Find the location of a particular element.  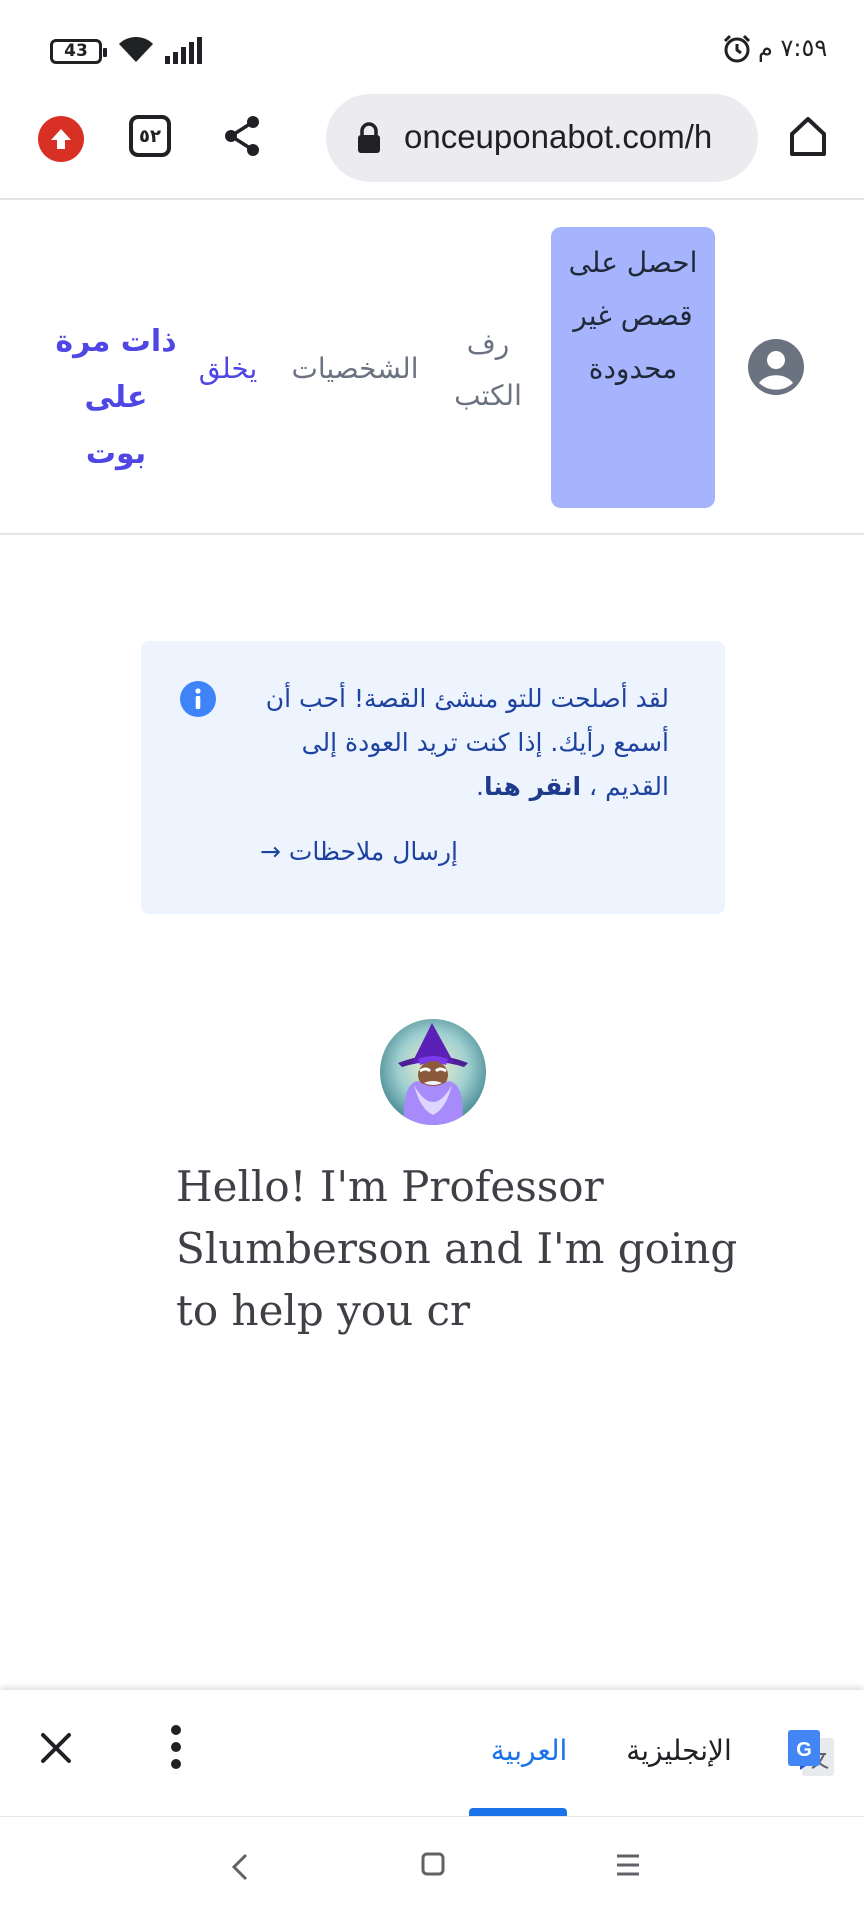

home-button is located at coordinates (808, 136).